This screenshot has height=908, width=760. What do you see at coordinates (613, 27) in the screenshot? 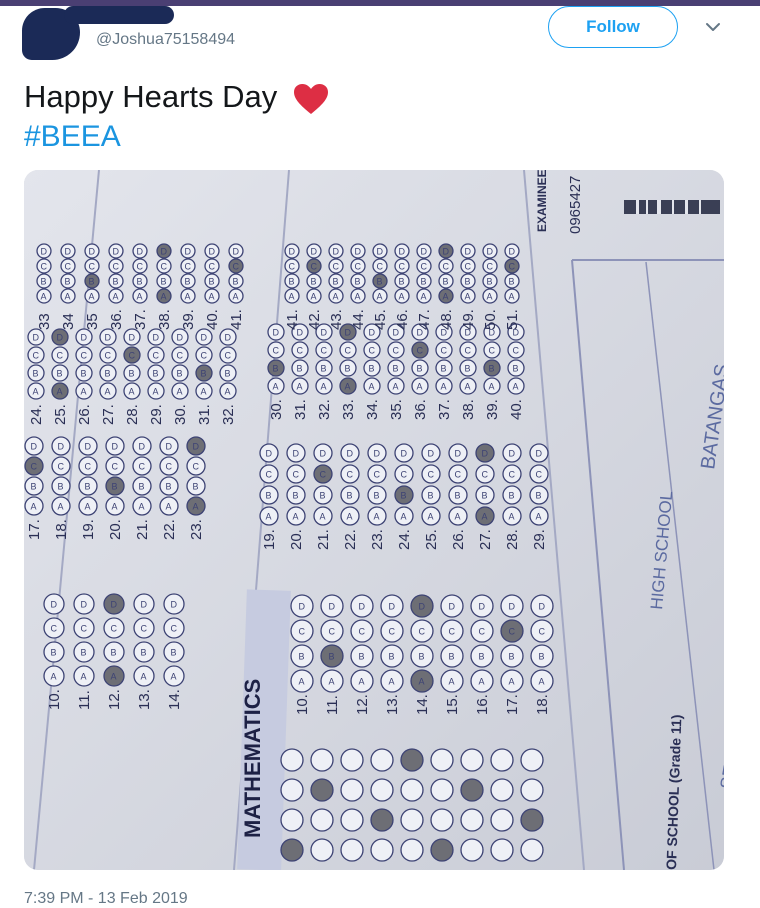
I see `follow-button: Follow` at bounding box center [613, 27].